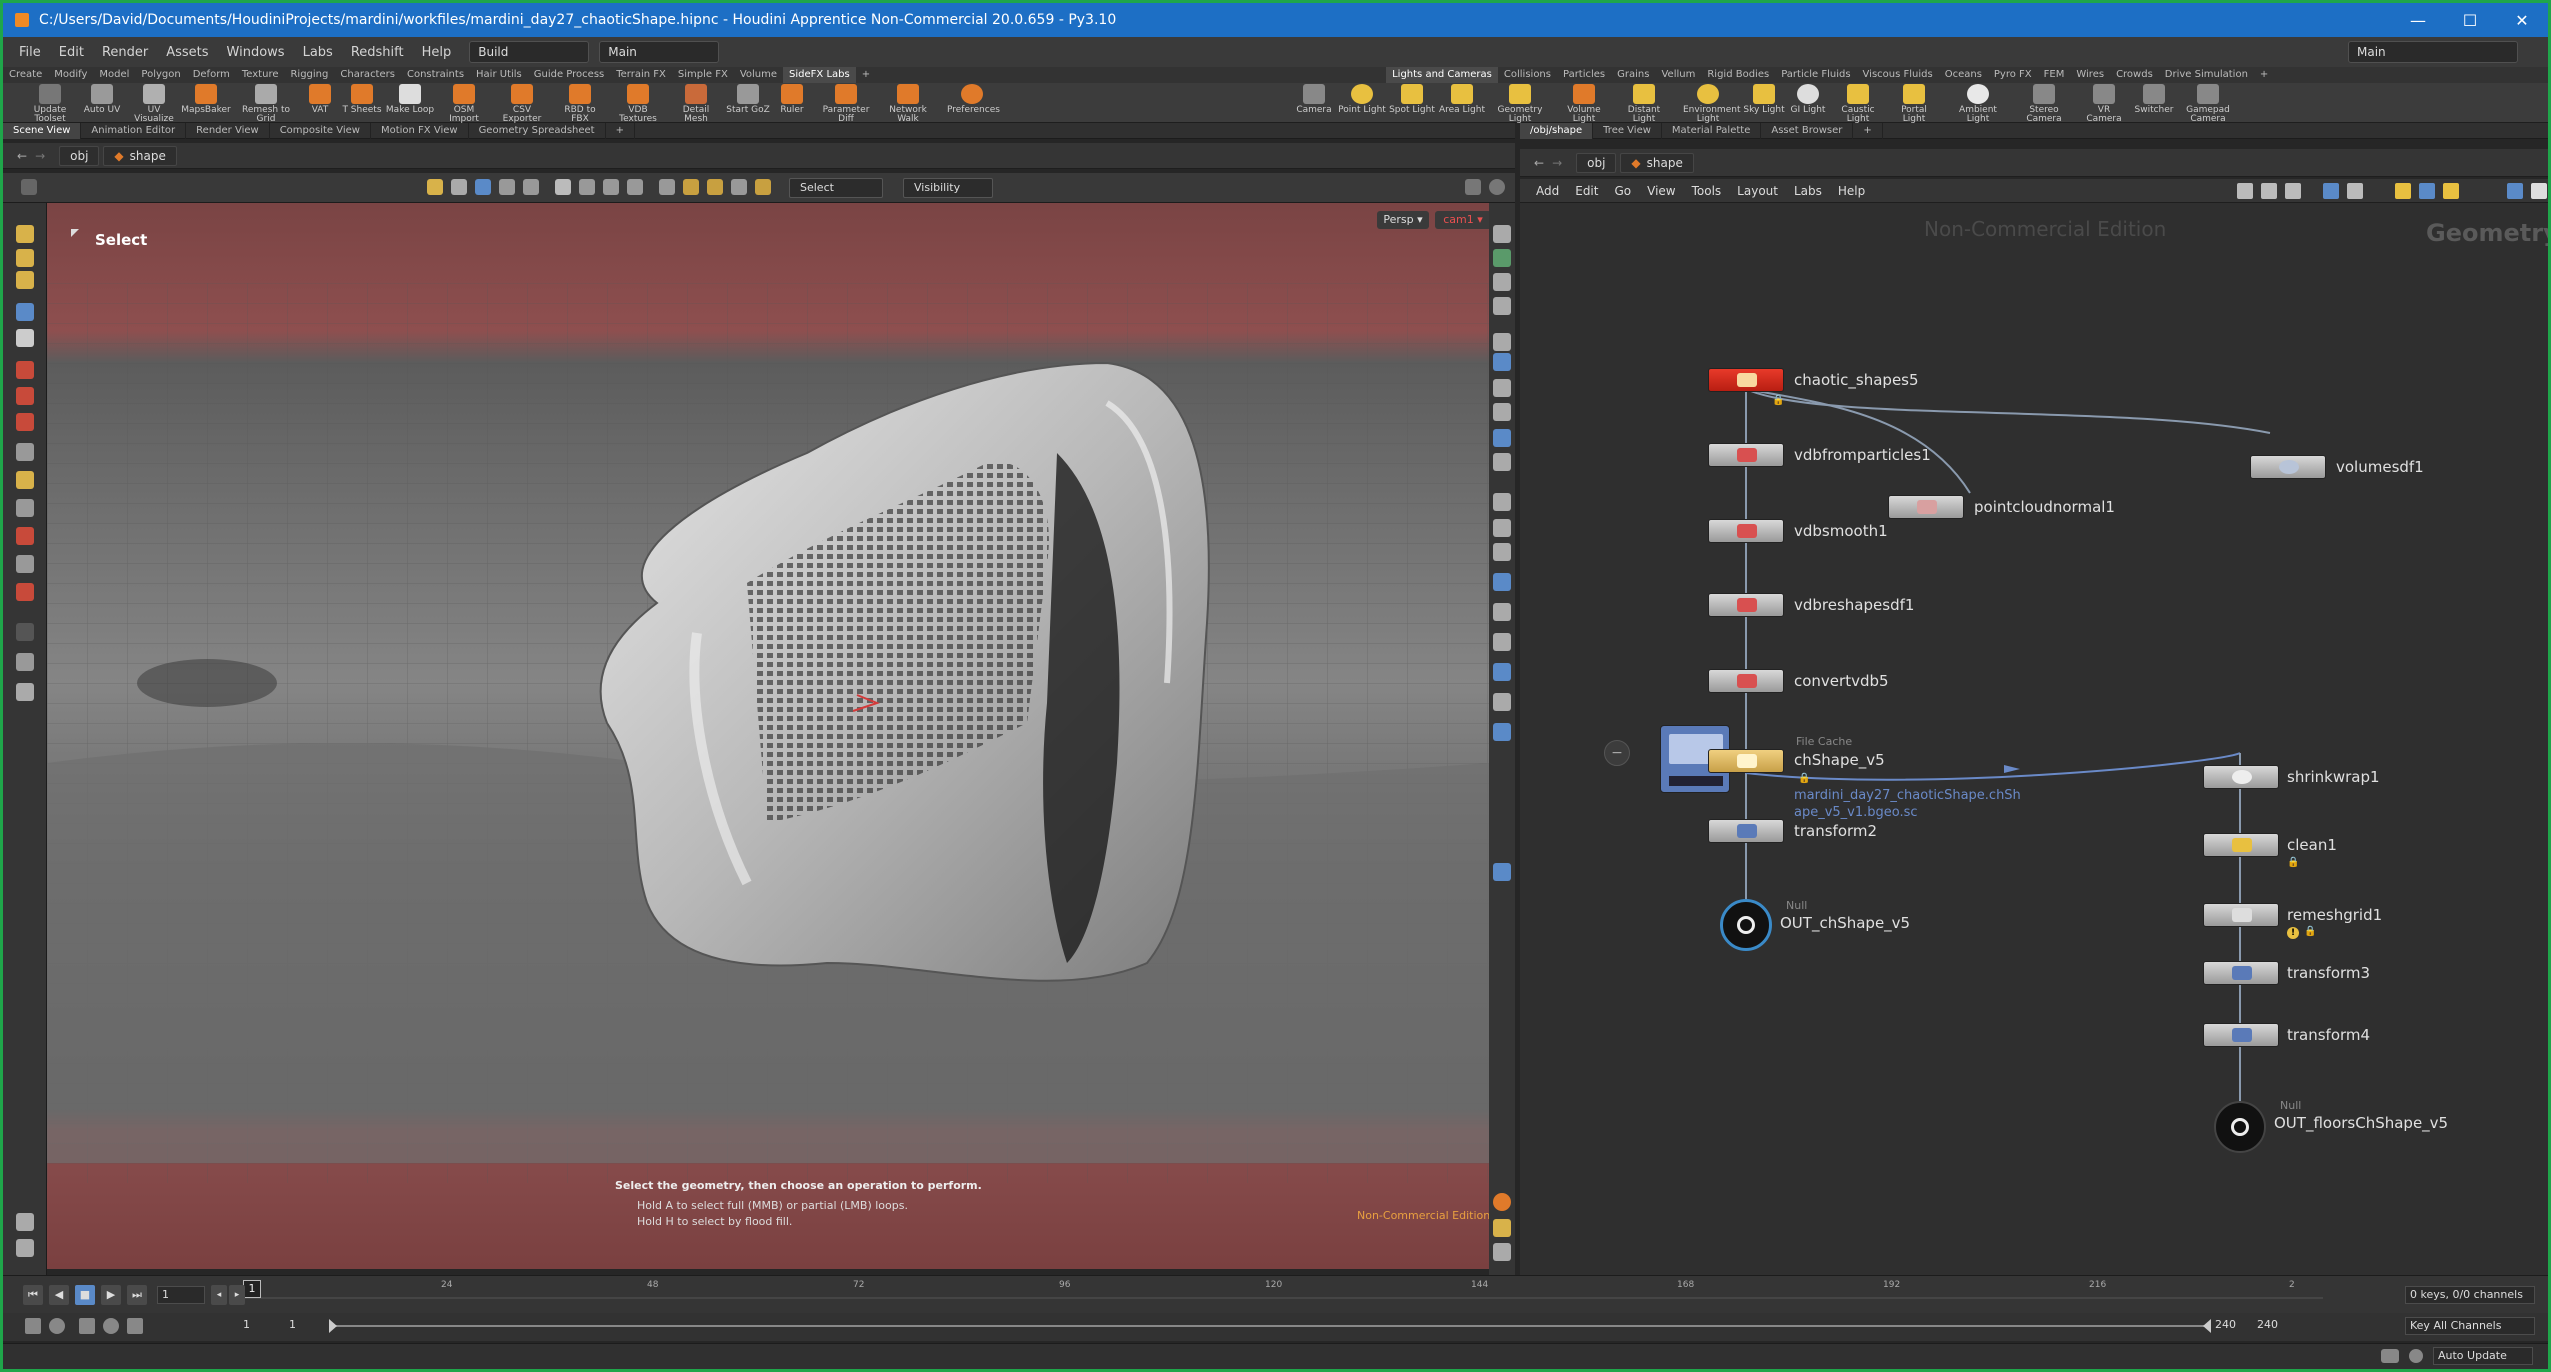  What do you see at coordinates (1502, 612) in the screenshot?
I see `bounding-box-icon` at bounding box center [1502, 612].